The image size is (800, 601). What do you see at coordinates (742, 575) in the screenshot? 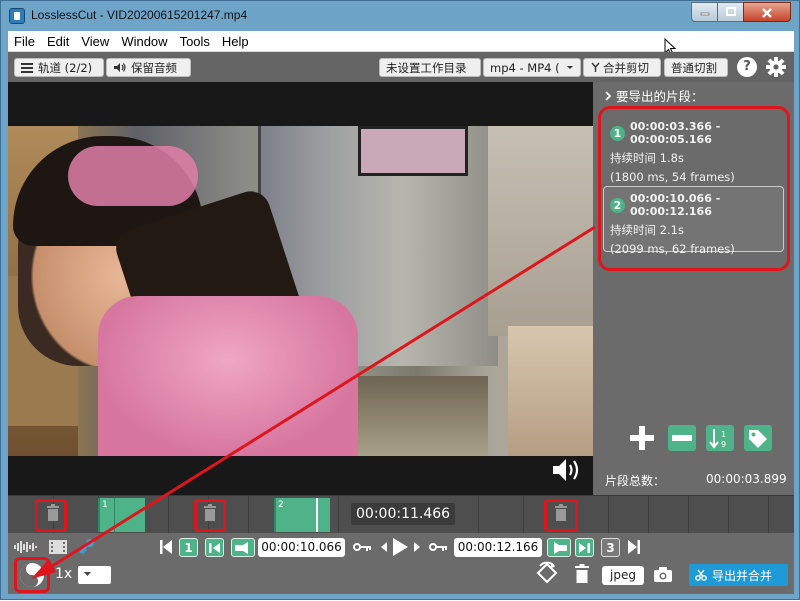
I see `export-merge-label: 导出并合并` at bounding box center [742, 575].